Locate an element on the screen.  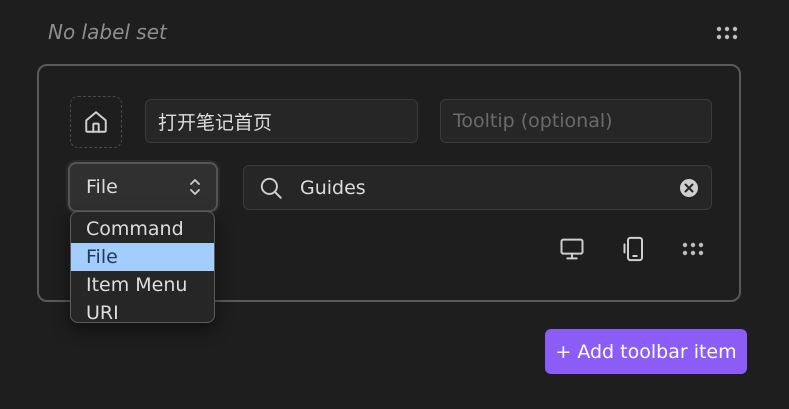
file-search-field is located at coordinates (477, 187).